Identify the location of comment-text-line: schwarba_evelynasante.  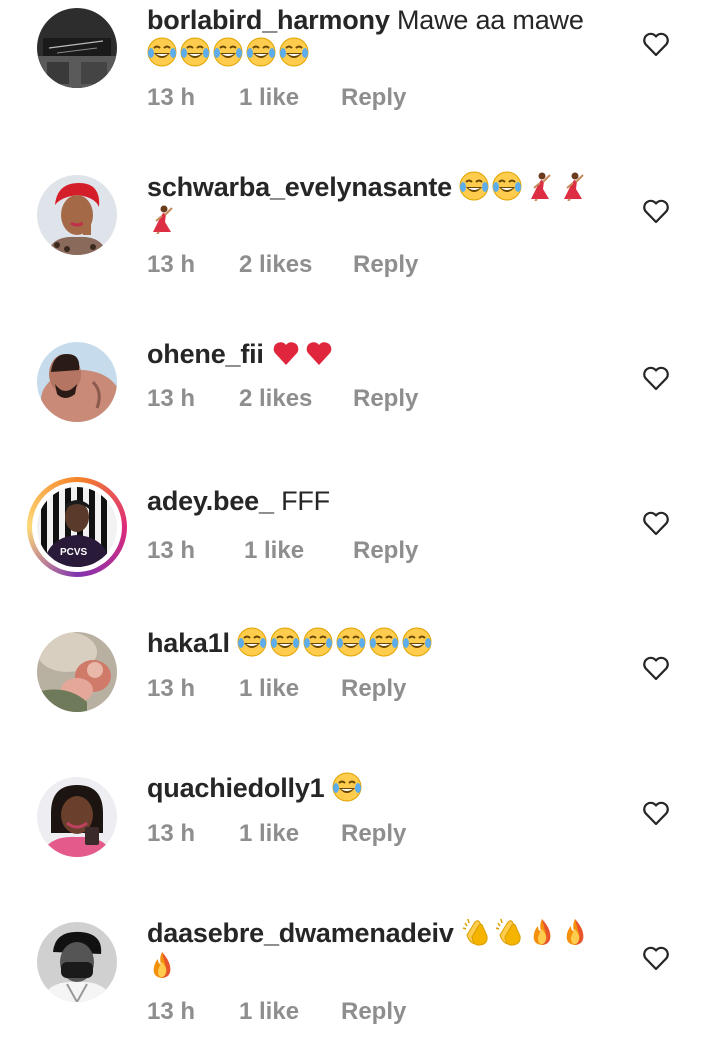
(377, 204).